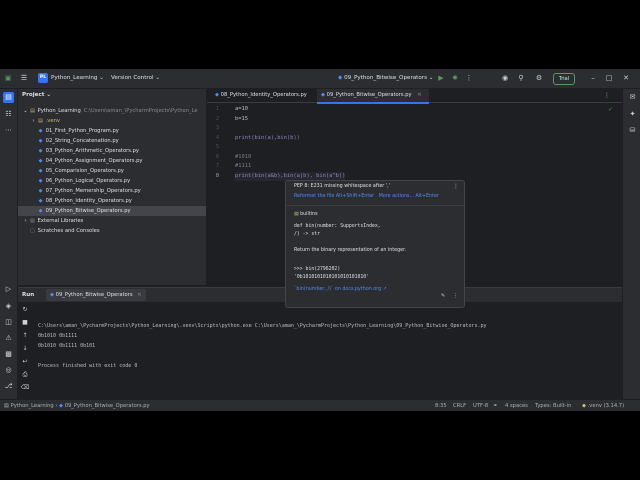 This screenshot has height=480, width=640. What do you see at coordinates (32, 231) in the screenshot?
I see `scratch-icon: ▢` at bounding box center [32, 231].